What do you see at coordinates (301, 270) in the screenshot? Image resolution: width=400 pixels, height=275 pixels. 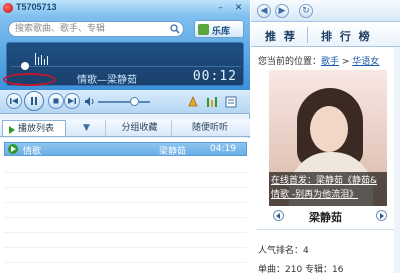 I see `song-album-count: 单曲：210 专辑：16` at bounding box center [301, 270].